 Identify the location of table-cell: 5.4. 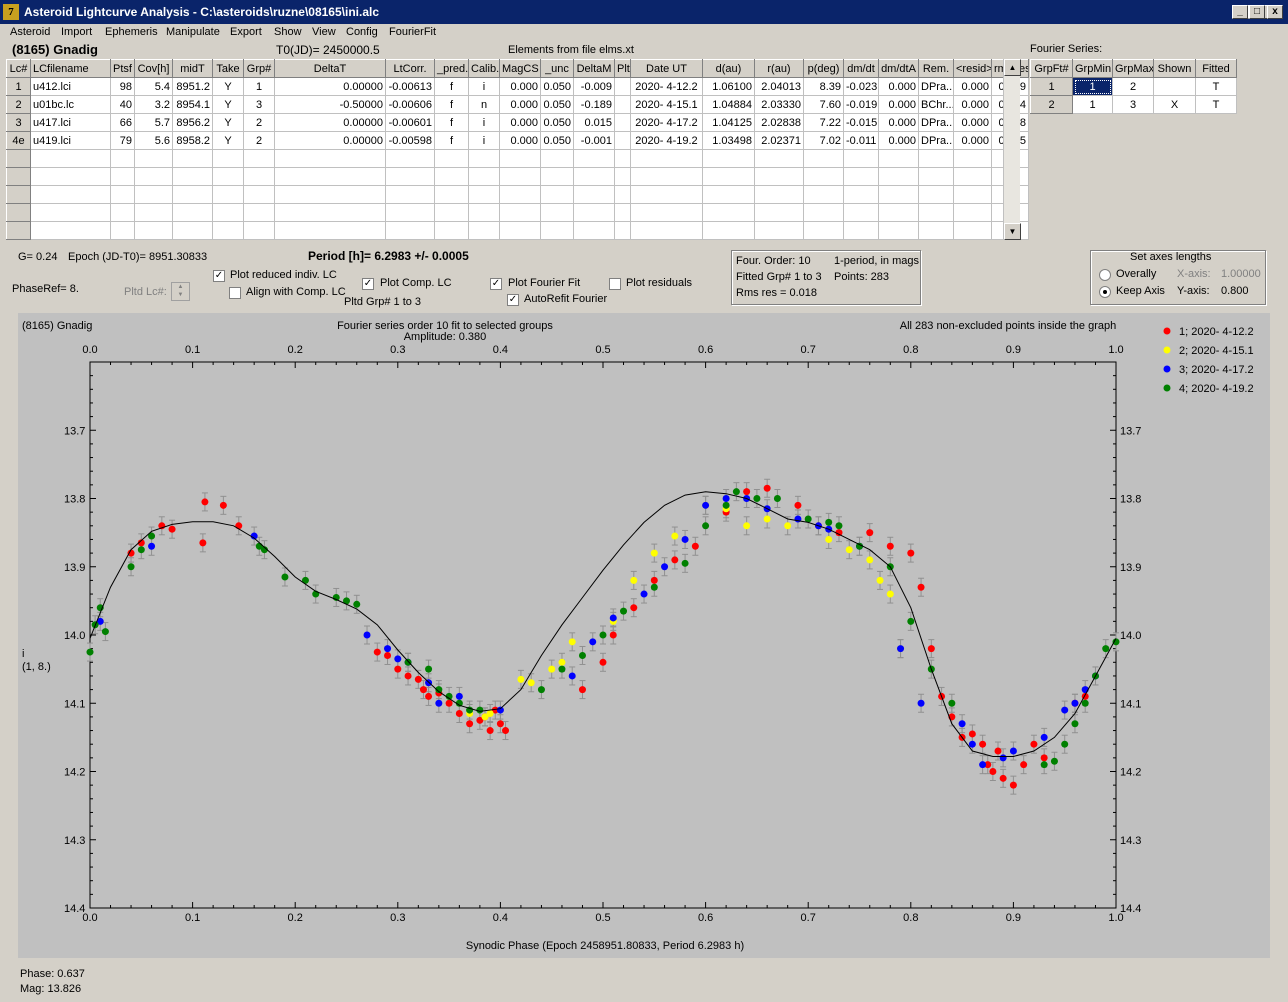
(153, 86).